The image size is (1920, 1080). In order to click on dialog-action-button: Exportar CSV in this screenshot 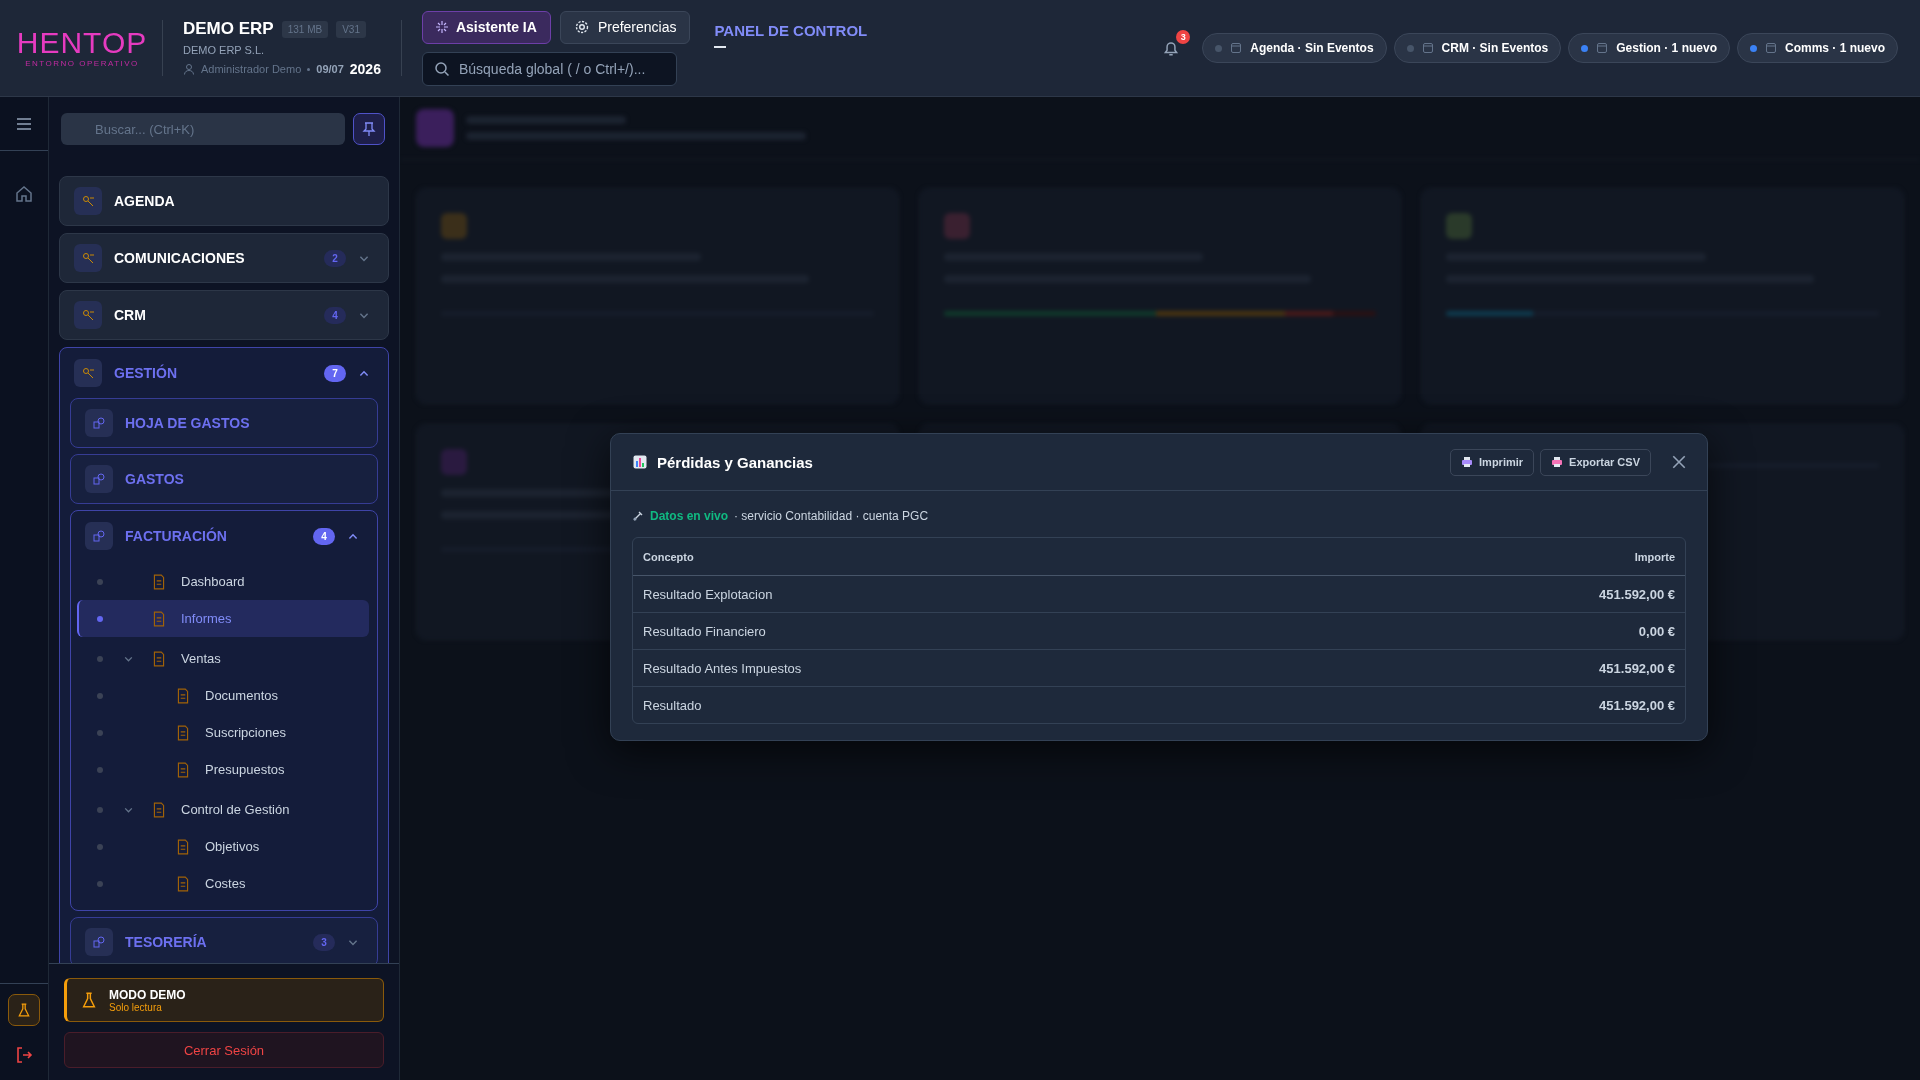, I will do `click(1595, 462)`.